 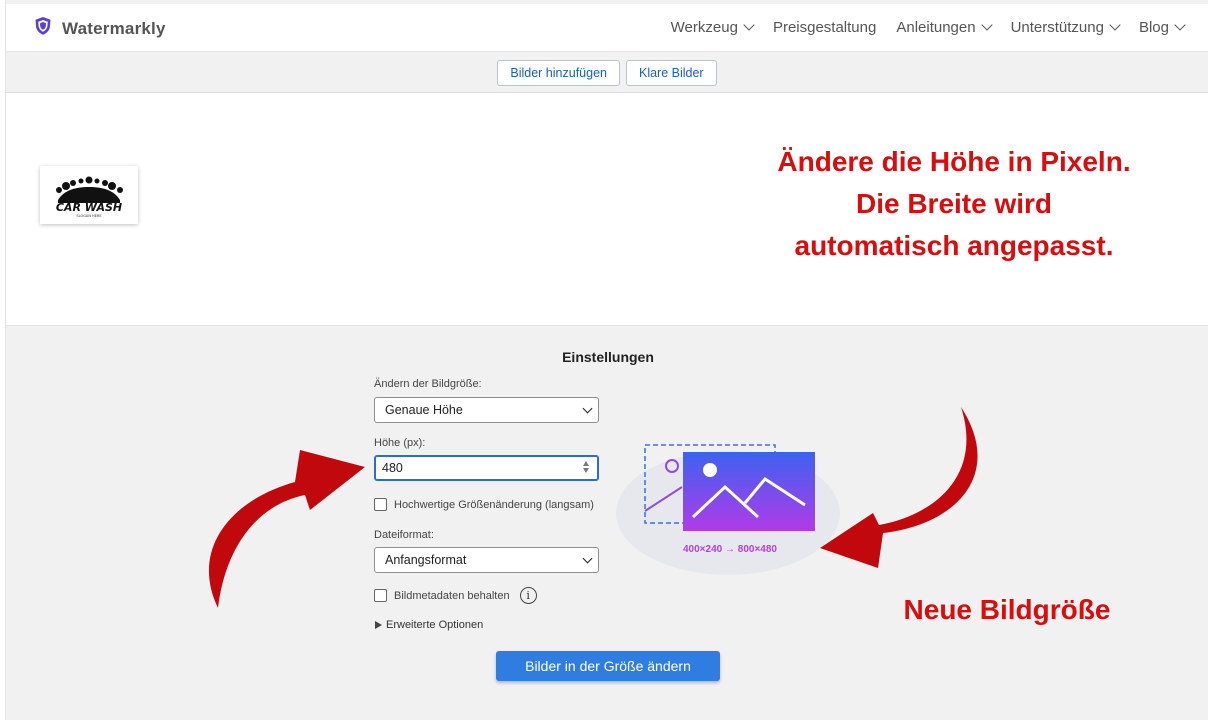 I want to click on nav-label: Preisgestaltung, so click(x=824, y=27).